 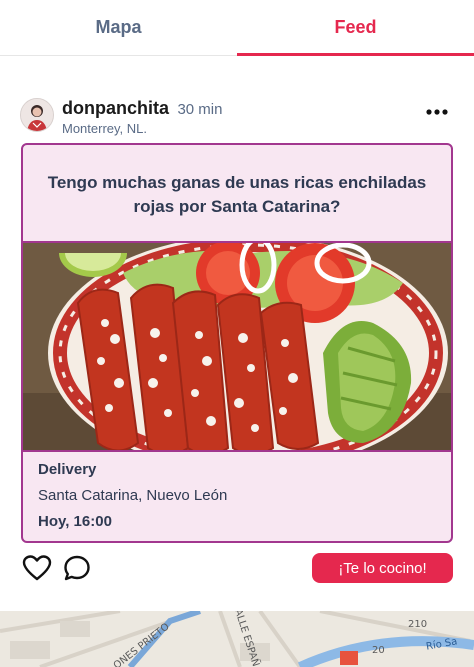 I want to click on delivery-label: Delivery, so click(x=67, y=469).